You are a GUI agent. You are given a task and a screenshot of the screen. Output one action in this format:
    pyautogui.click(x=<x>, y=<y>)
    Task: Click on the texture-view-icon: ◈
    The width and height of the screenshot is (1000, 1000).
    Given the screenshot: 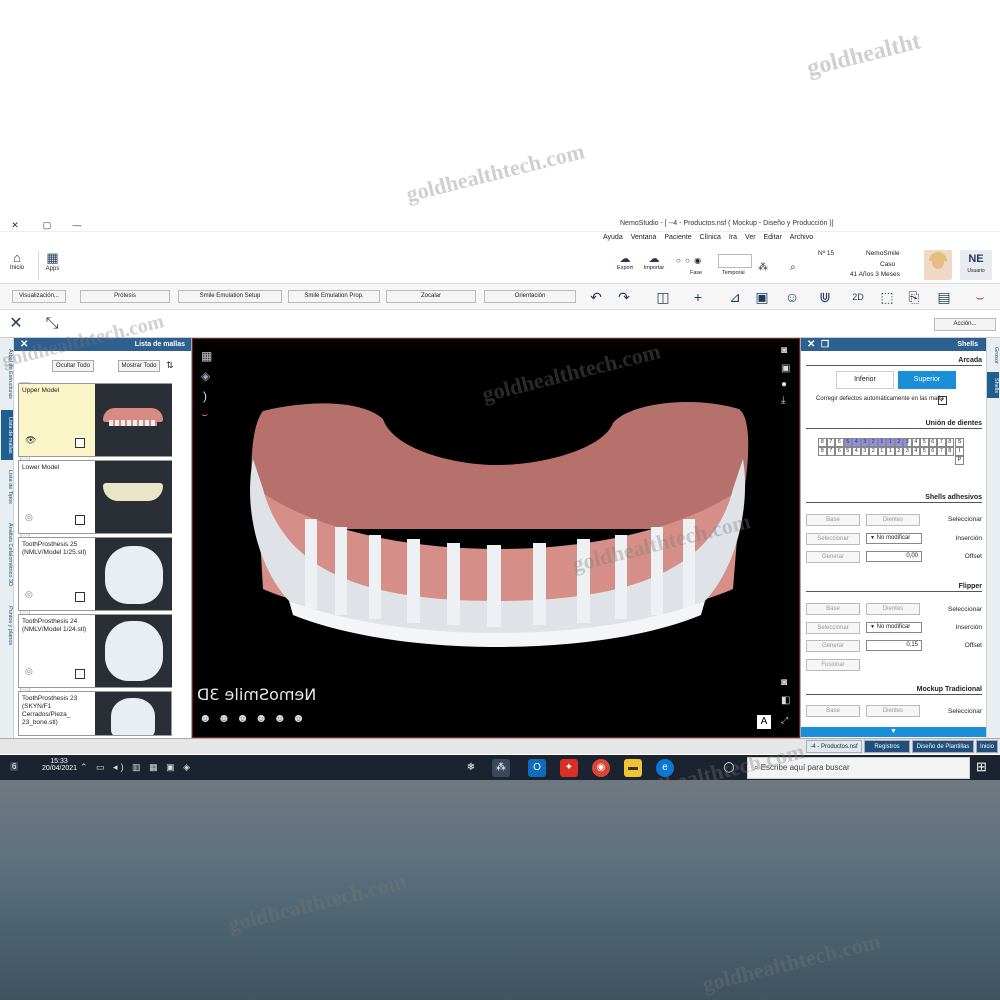 What is the action you would take?
    pyautogui.click(x=205, y=376)
    